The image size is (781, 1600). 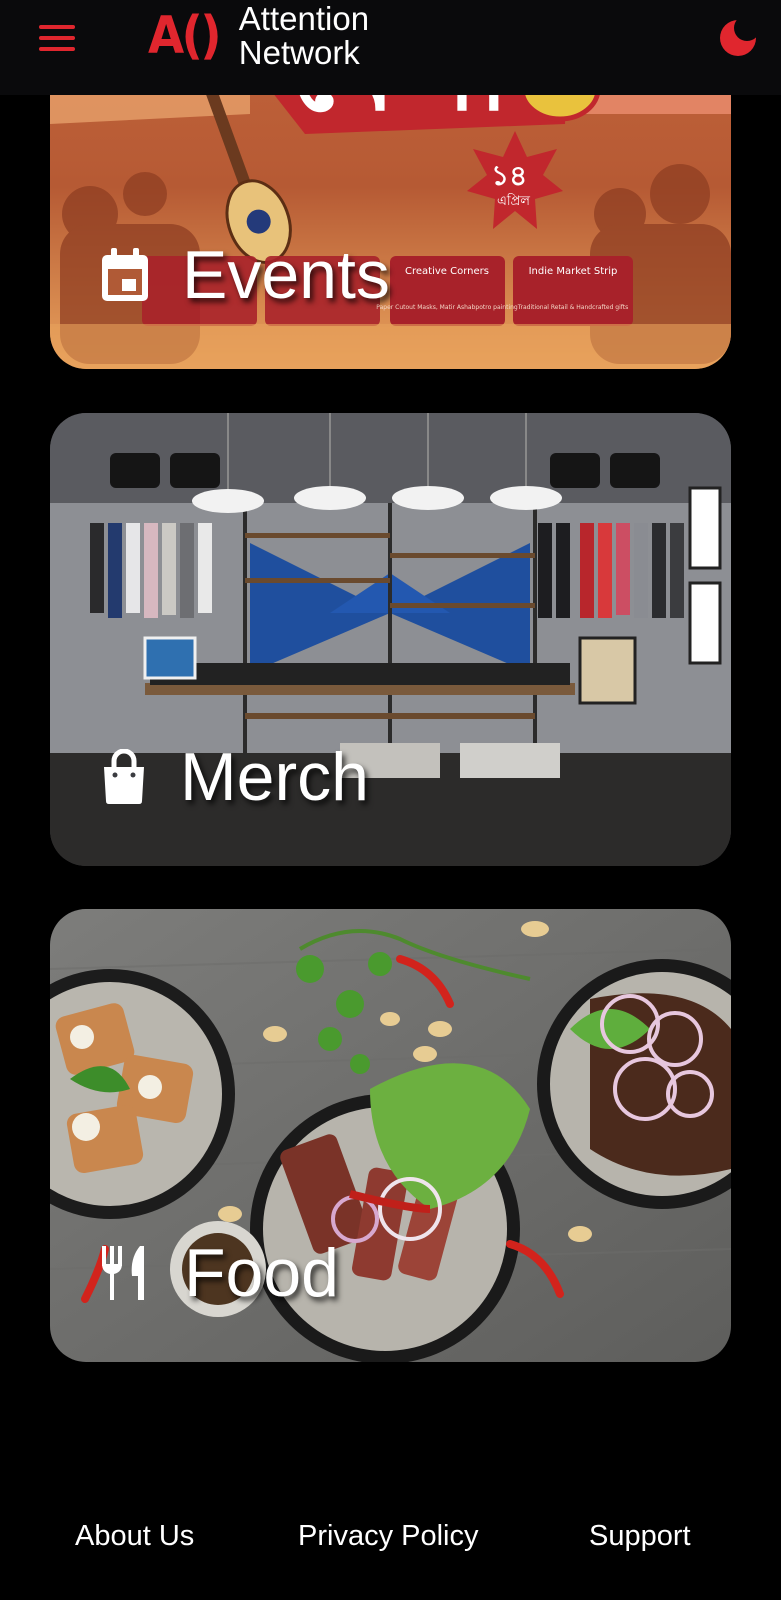 I want to click on utensils-icon, so click(x=123, y=1273).